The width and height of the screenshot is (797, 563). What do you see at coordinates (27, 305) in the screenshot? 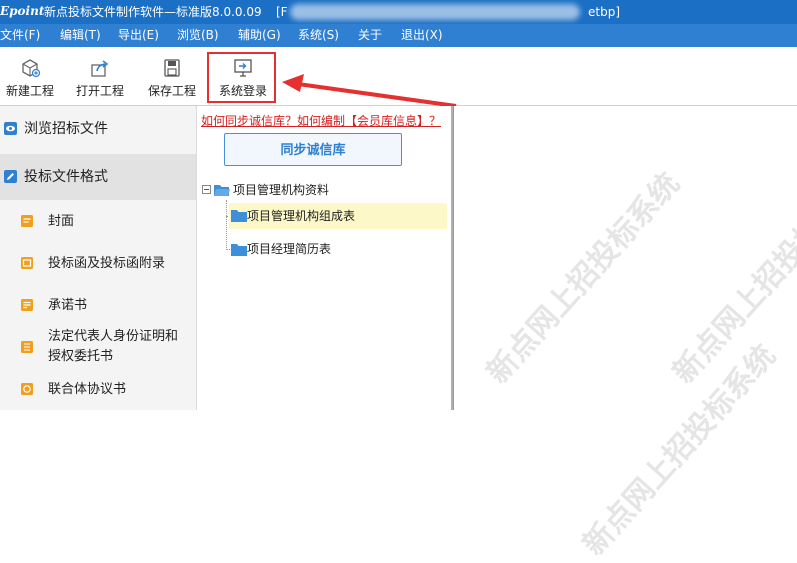
I see `commitment-doc-icon` at bounding box center [27, 305].